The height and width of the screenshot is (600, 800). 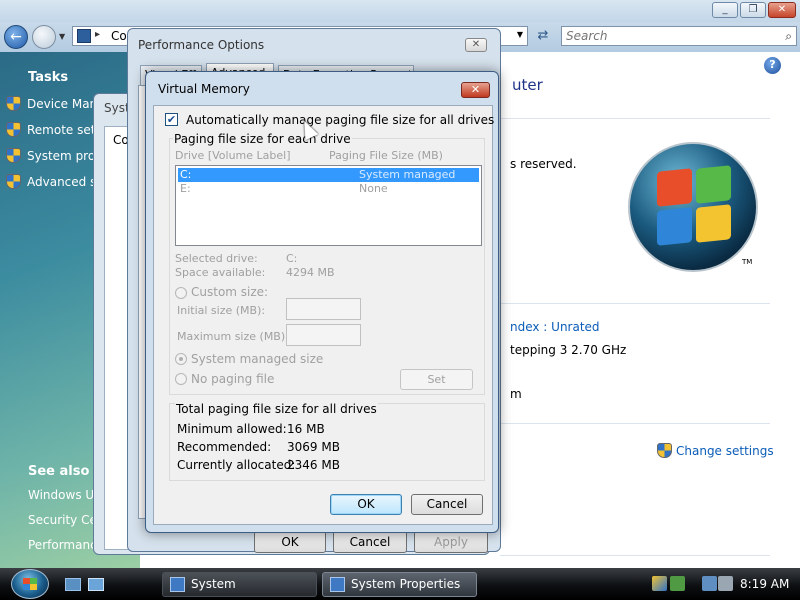 What do you see at coordinates (204, 89) in the screenshot?
I see `dialog-title: Virtual Memory` at bounding box center [204, 89].